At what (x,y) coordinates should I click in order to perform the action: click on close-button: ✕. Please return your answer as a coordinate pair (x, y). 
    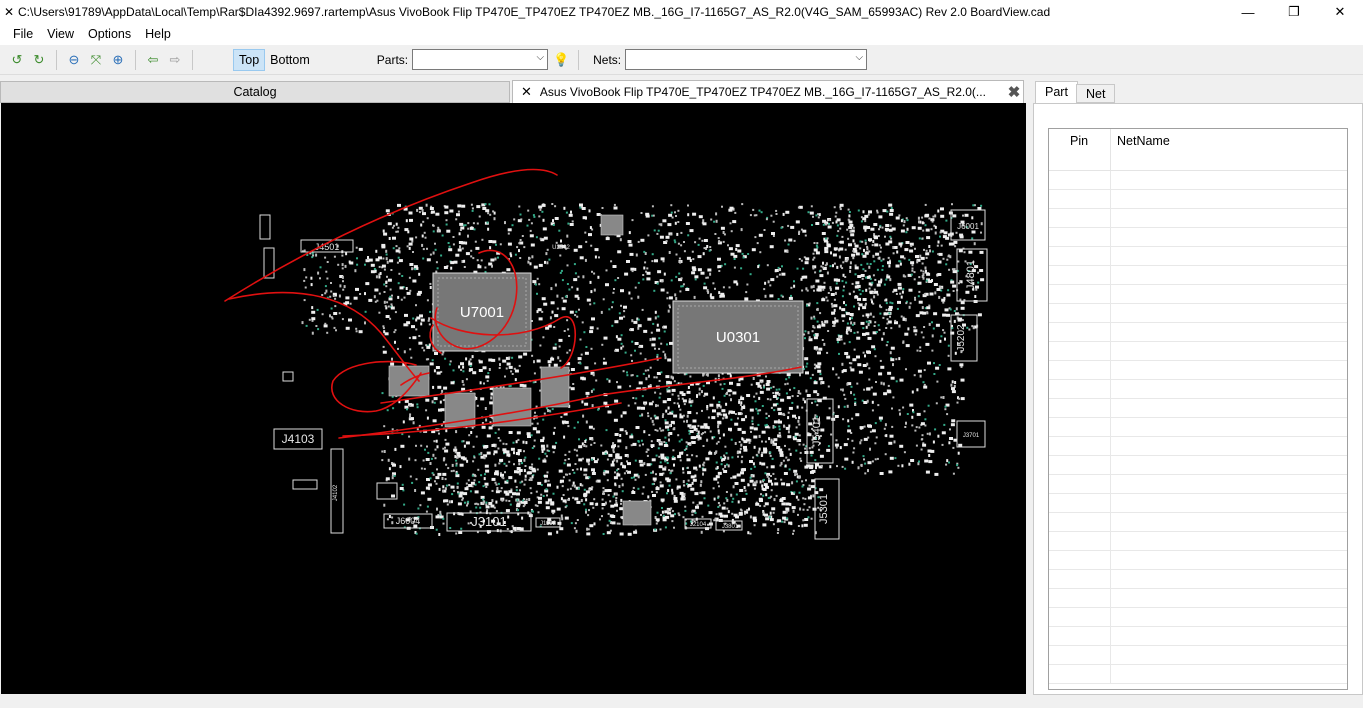
    Looking at the image, I should click on (1340, 12).